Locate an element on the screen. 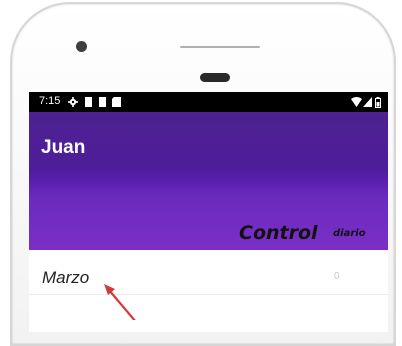 The image size is (402, 346). banner-title: Control is located at coordinates (278, 233).